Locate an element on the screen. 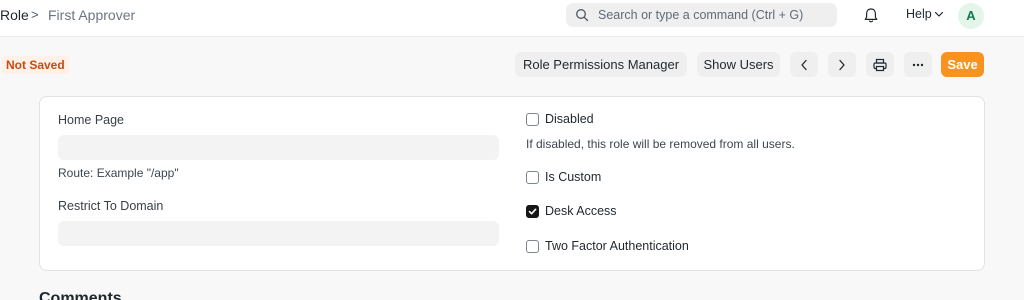 The image size is (1024, 300). two-factor-authentication-label: Two Factor Authentication is located at coordinates (617, 246).